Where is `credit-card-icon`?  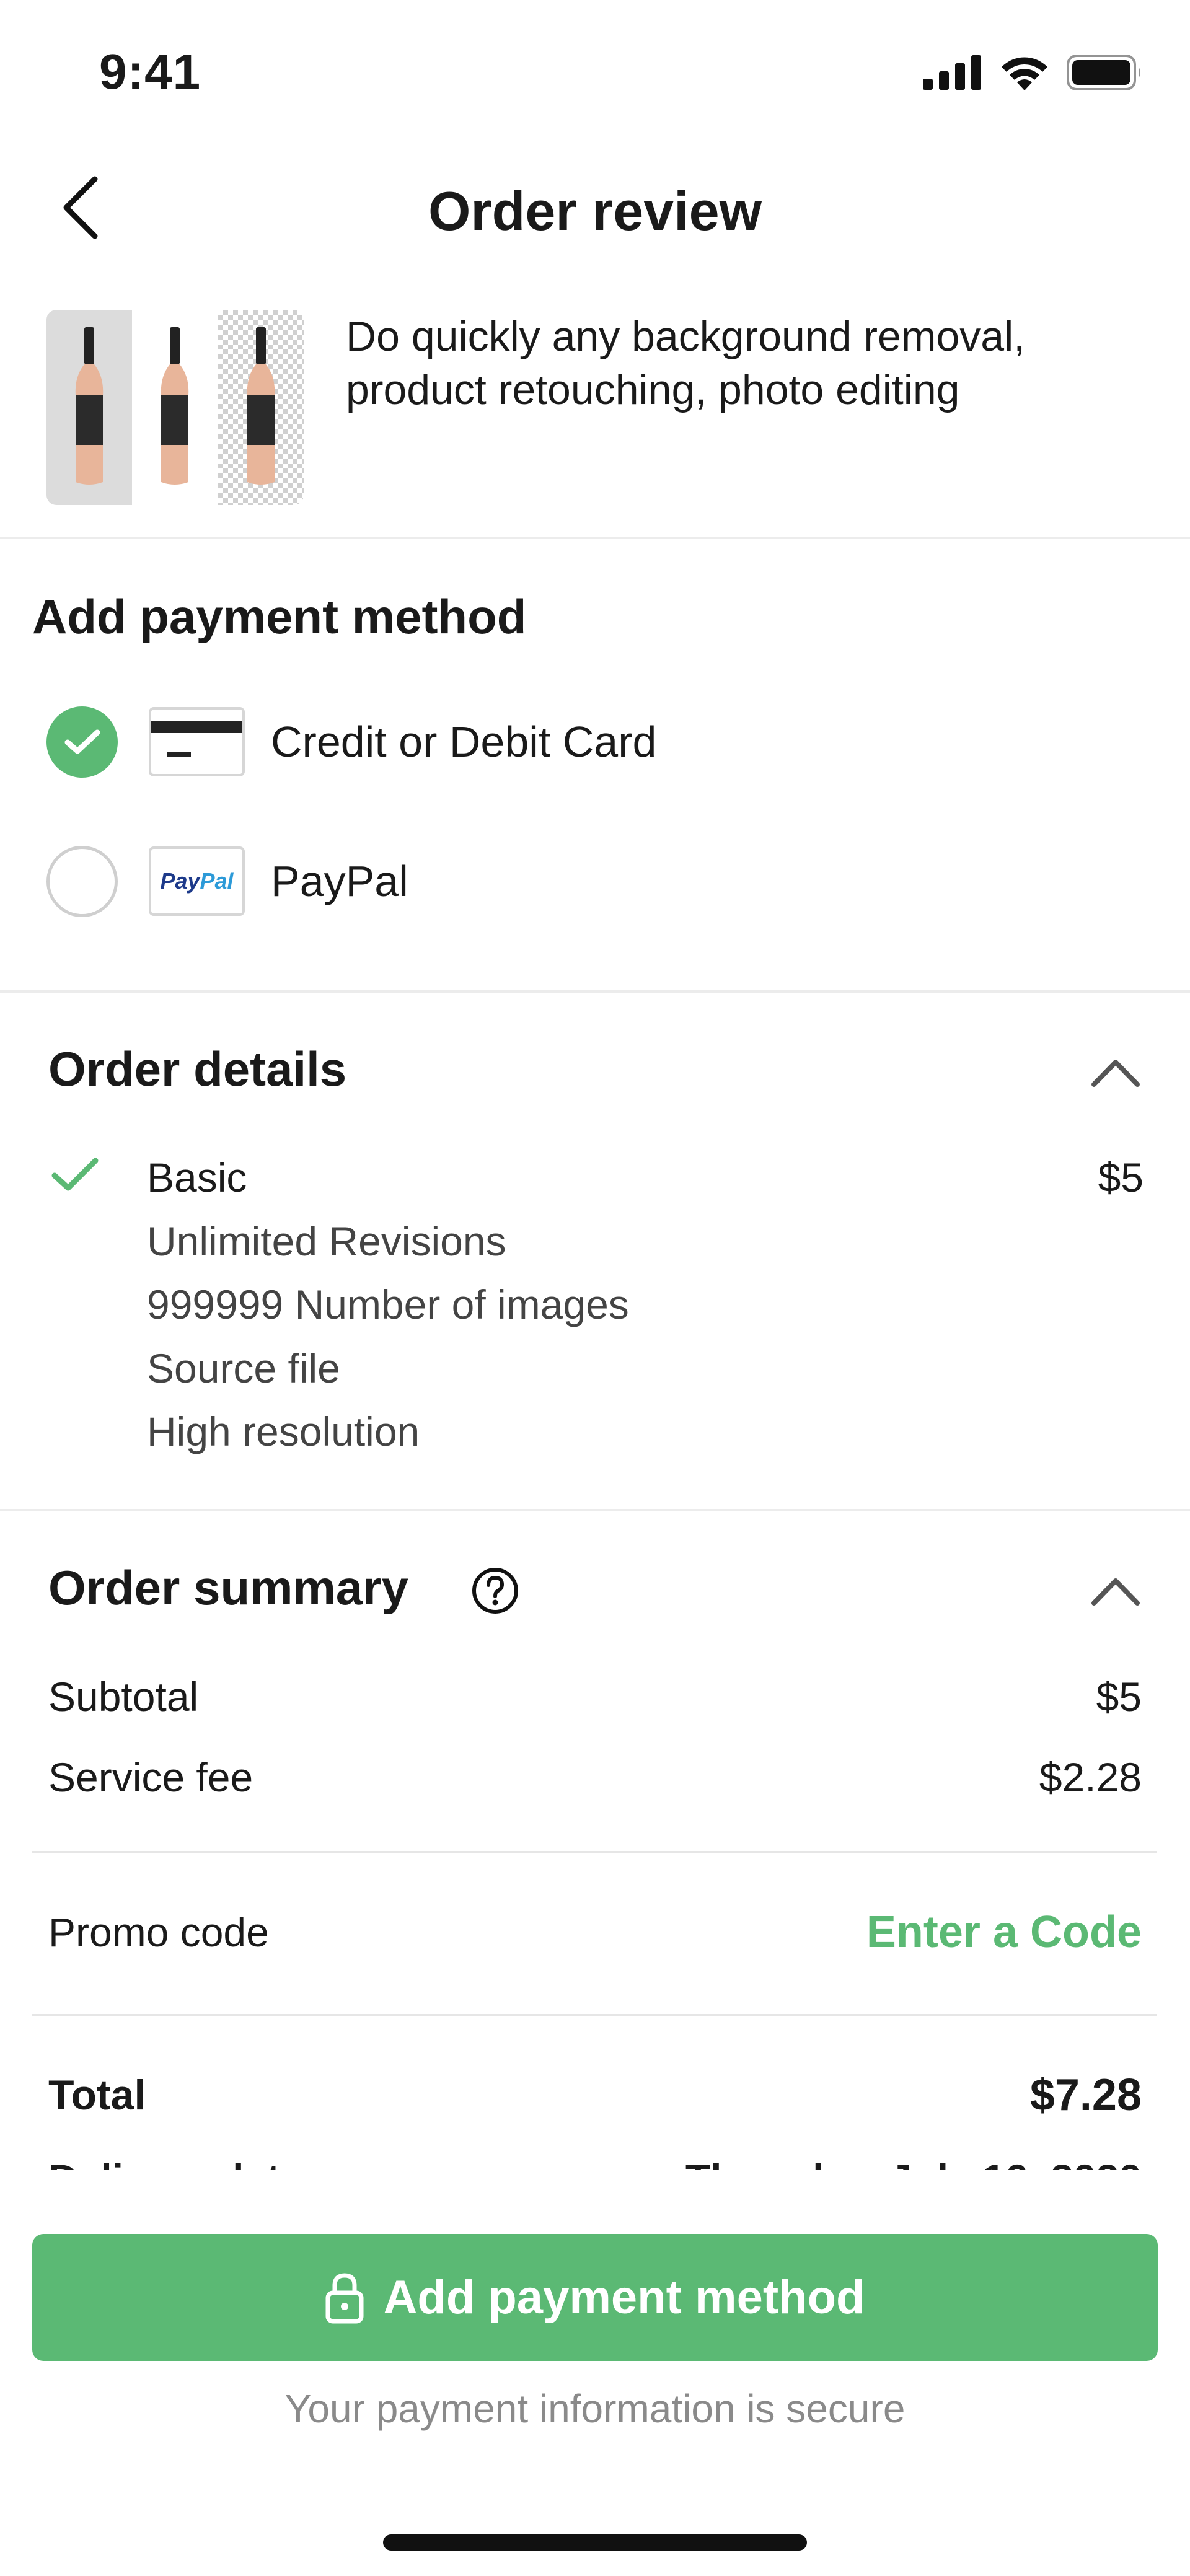 credit-card-icon is located at coordinates (197, 741).